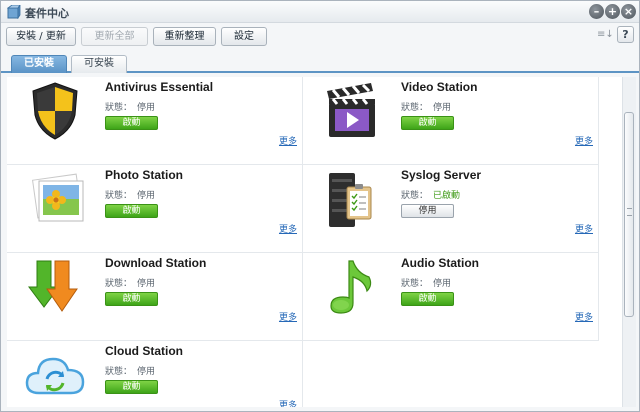 The height and width of the screenshot is (412, 640). I want to click on package-tile-antivirus: Antivirus Essential 狀態： 停用 啟動 更多, so click(155, 121).